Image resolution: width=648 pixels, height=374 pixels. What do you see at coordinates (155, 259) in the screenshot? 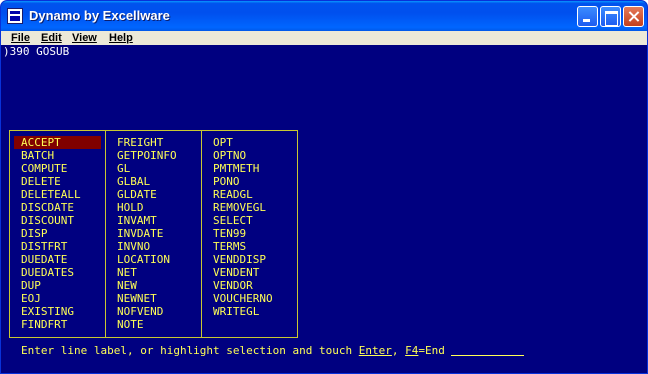
I see `picker-option: LOCATION` at bounding box center [155, 259].